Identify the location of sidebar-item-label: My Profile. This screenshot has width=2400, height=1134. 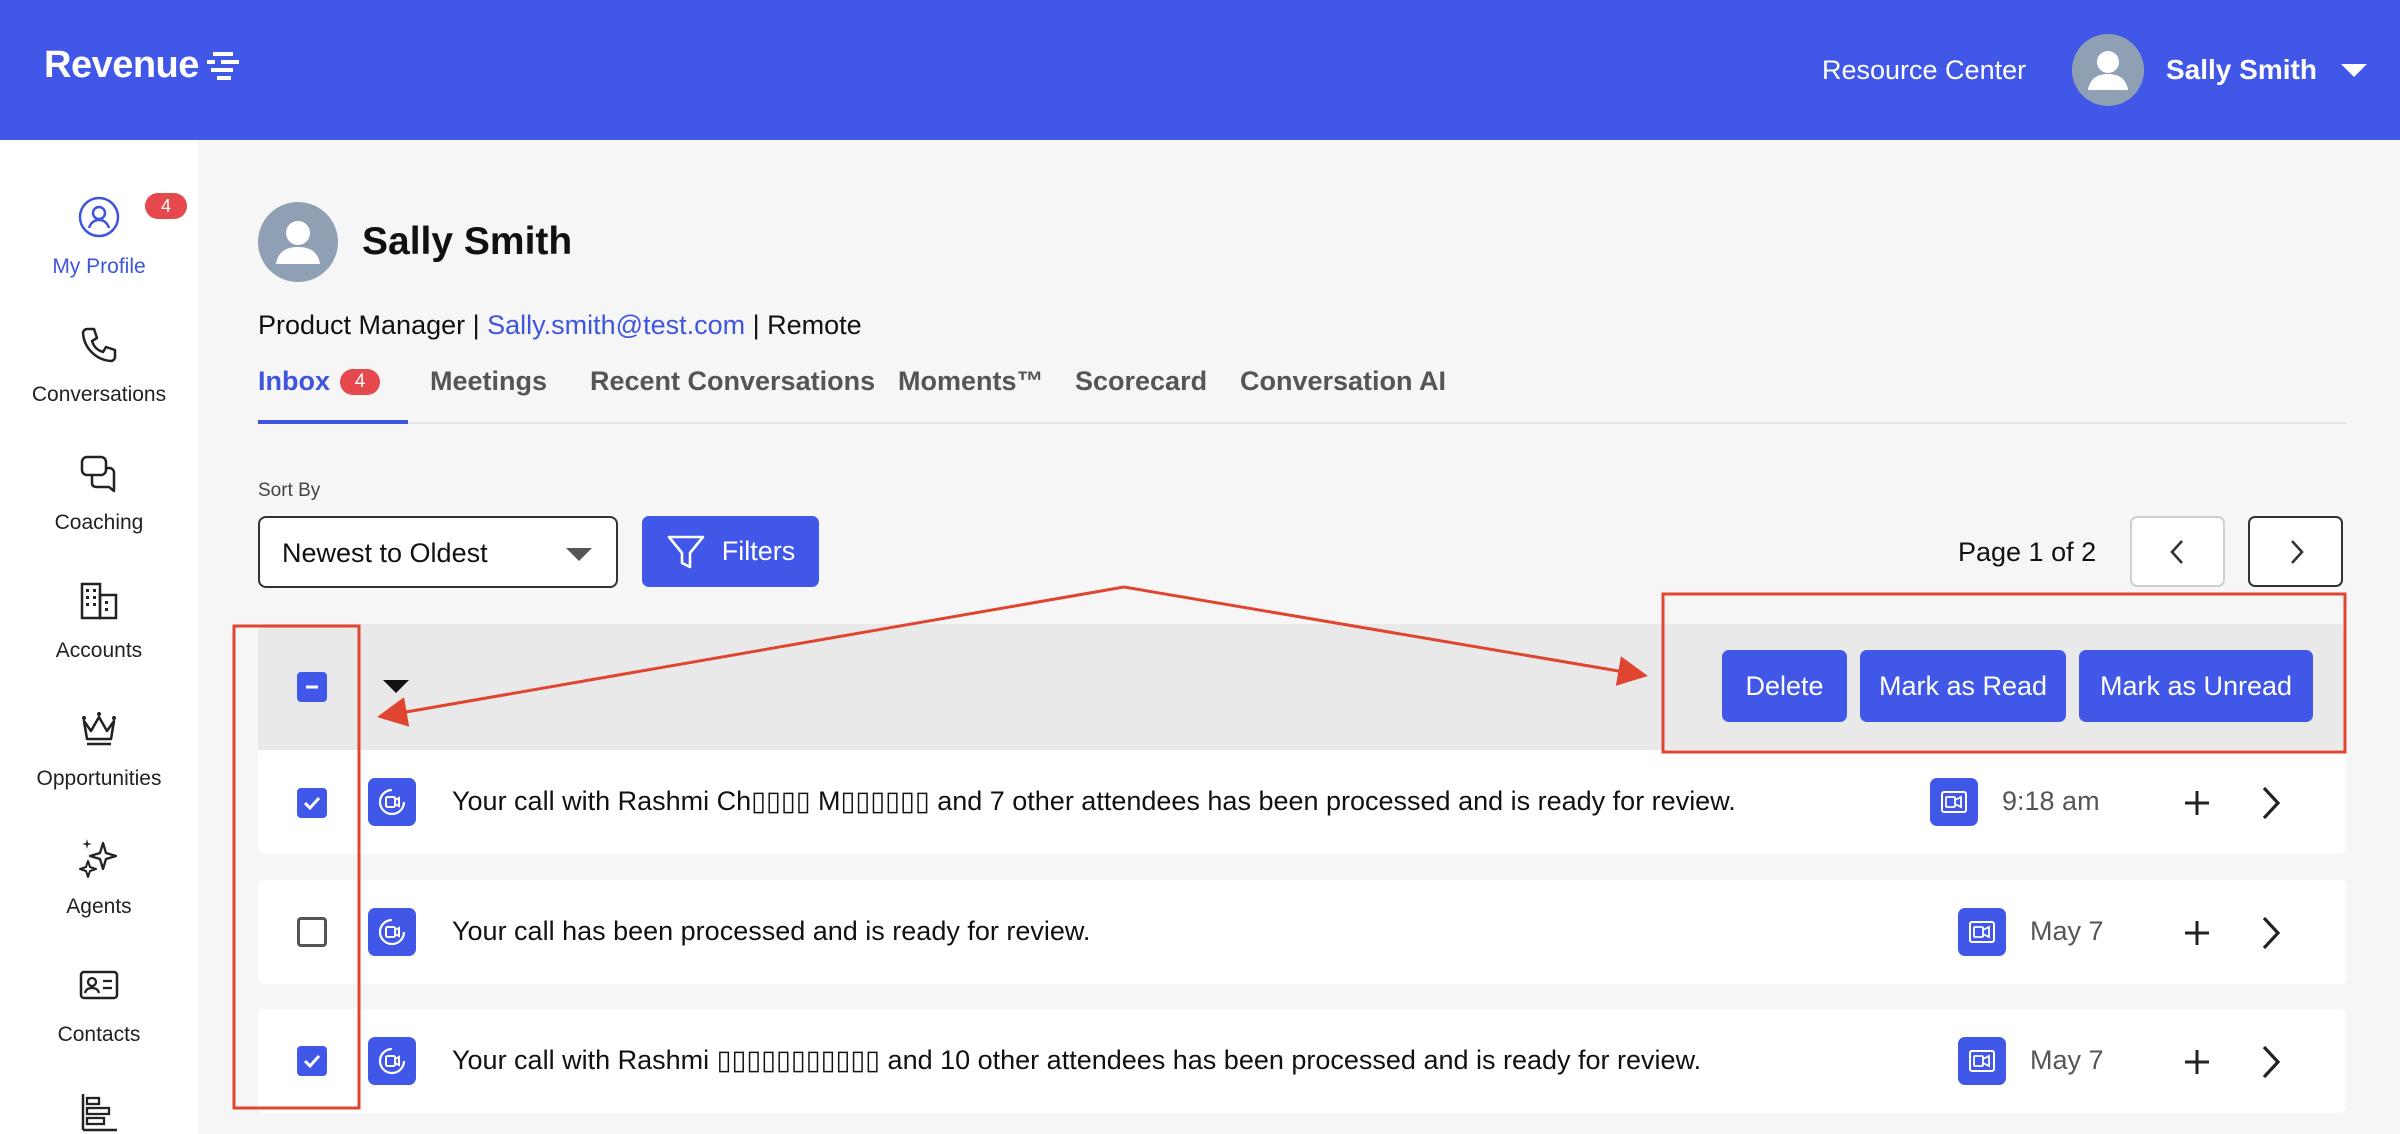
(99, 266).